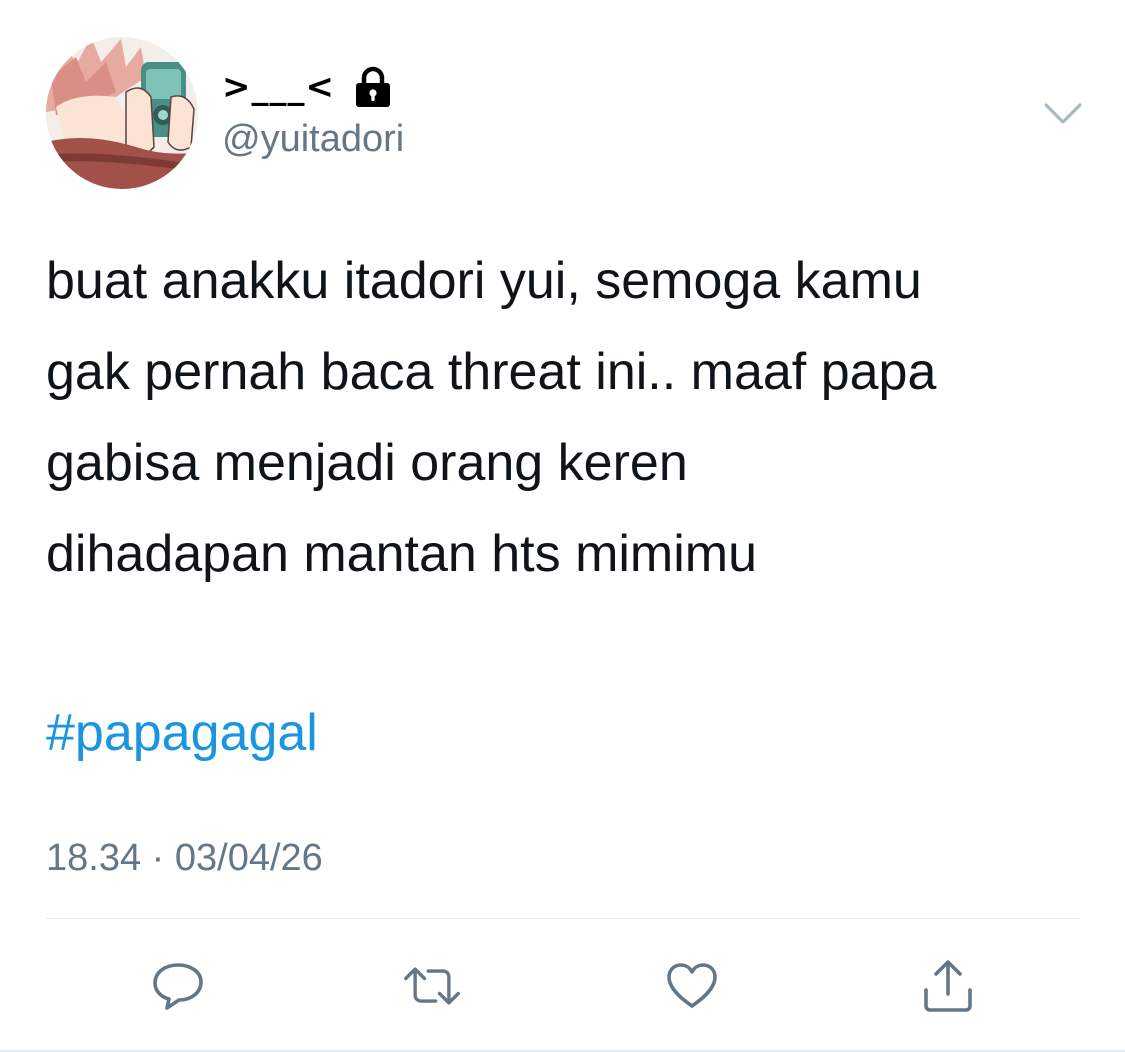 The image size is (1125, 1052). I want to click on tweet-text-line: dihadapan mantan hts mimimu, so click(402, 554).